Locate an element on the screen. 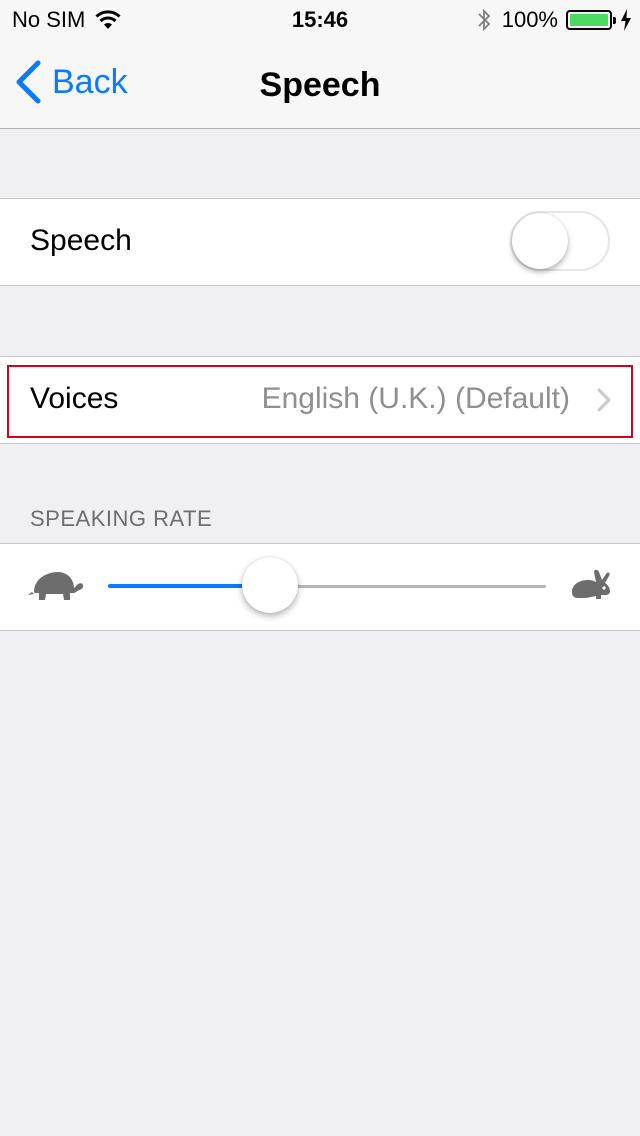 This screenshot has height=1136, width=640. voices-label: Voices is located at coordinates (74, 398).